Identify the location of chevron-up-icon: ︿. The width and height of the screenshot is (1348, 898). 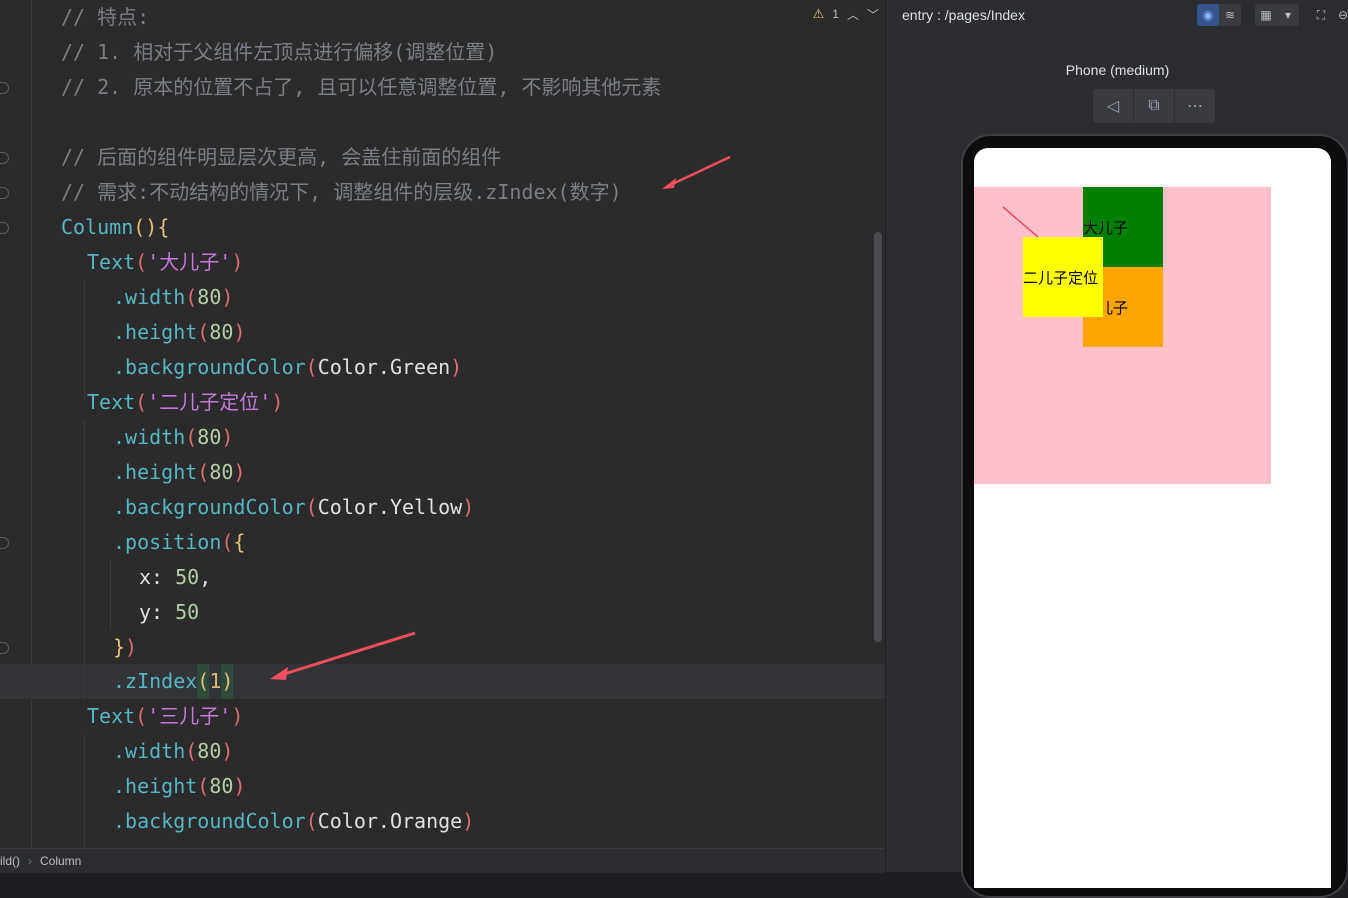
(853, 14).